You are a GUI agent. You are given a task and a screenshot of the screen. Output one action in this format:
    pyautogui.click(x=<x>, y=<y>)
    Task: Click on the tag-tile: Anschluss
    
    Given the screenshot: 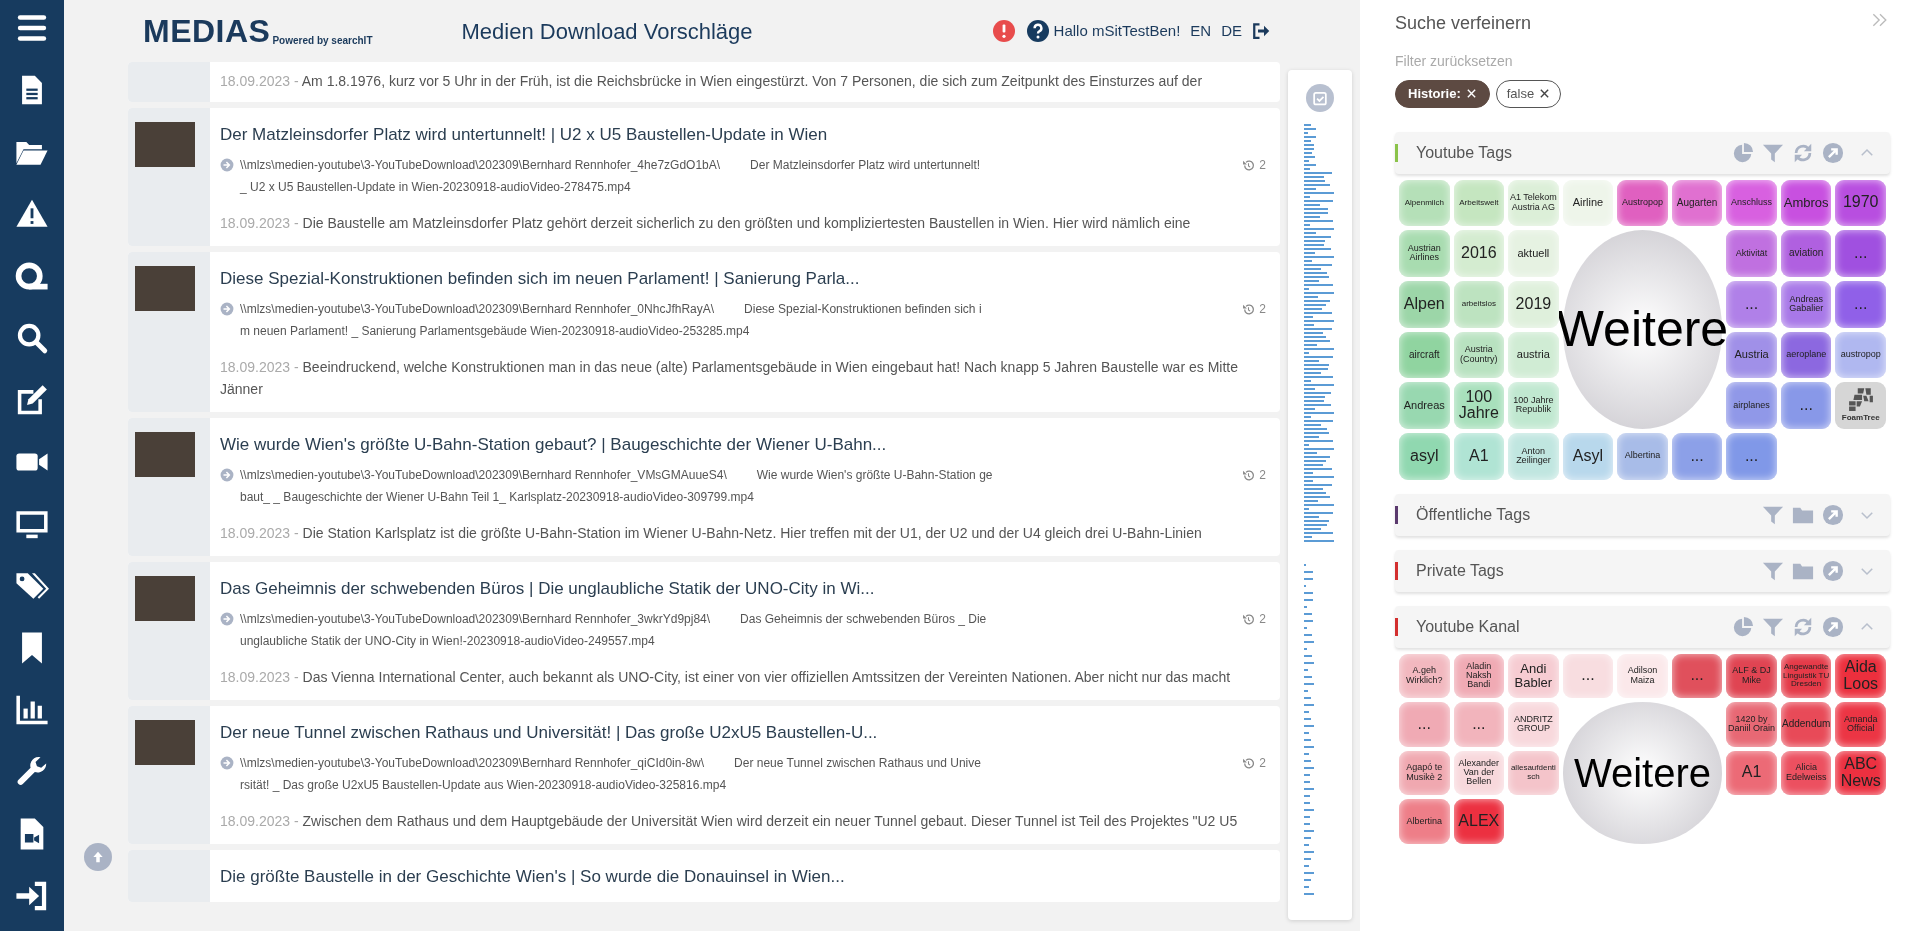 What is the action you would take?
    pyautogui.click(x=1751, y=203)
    